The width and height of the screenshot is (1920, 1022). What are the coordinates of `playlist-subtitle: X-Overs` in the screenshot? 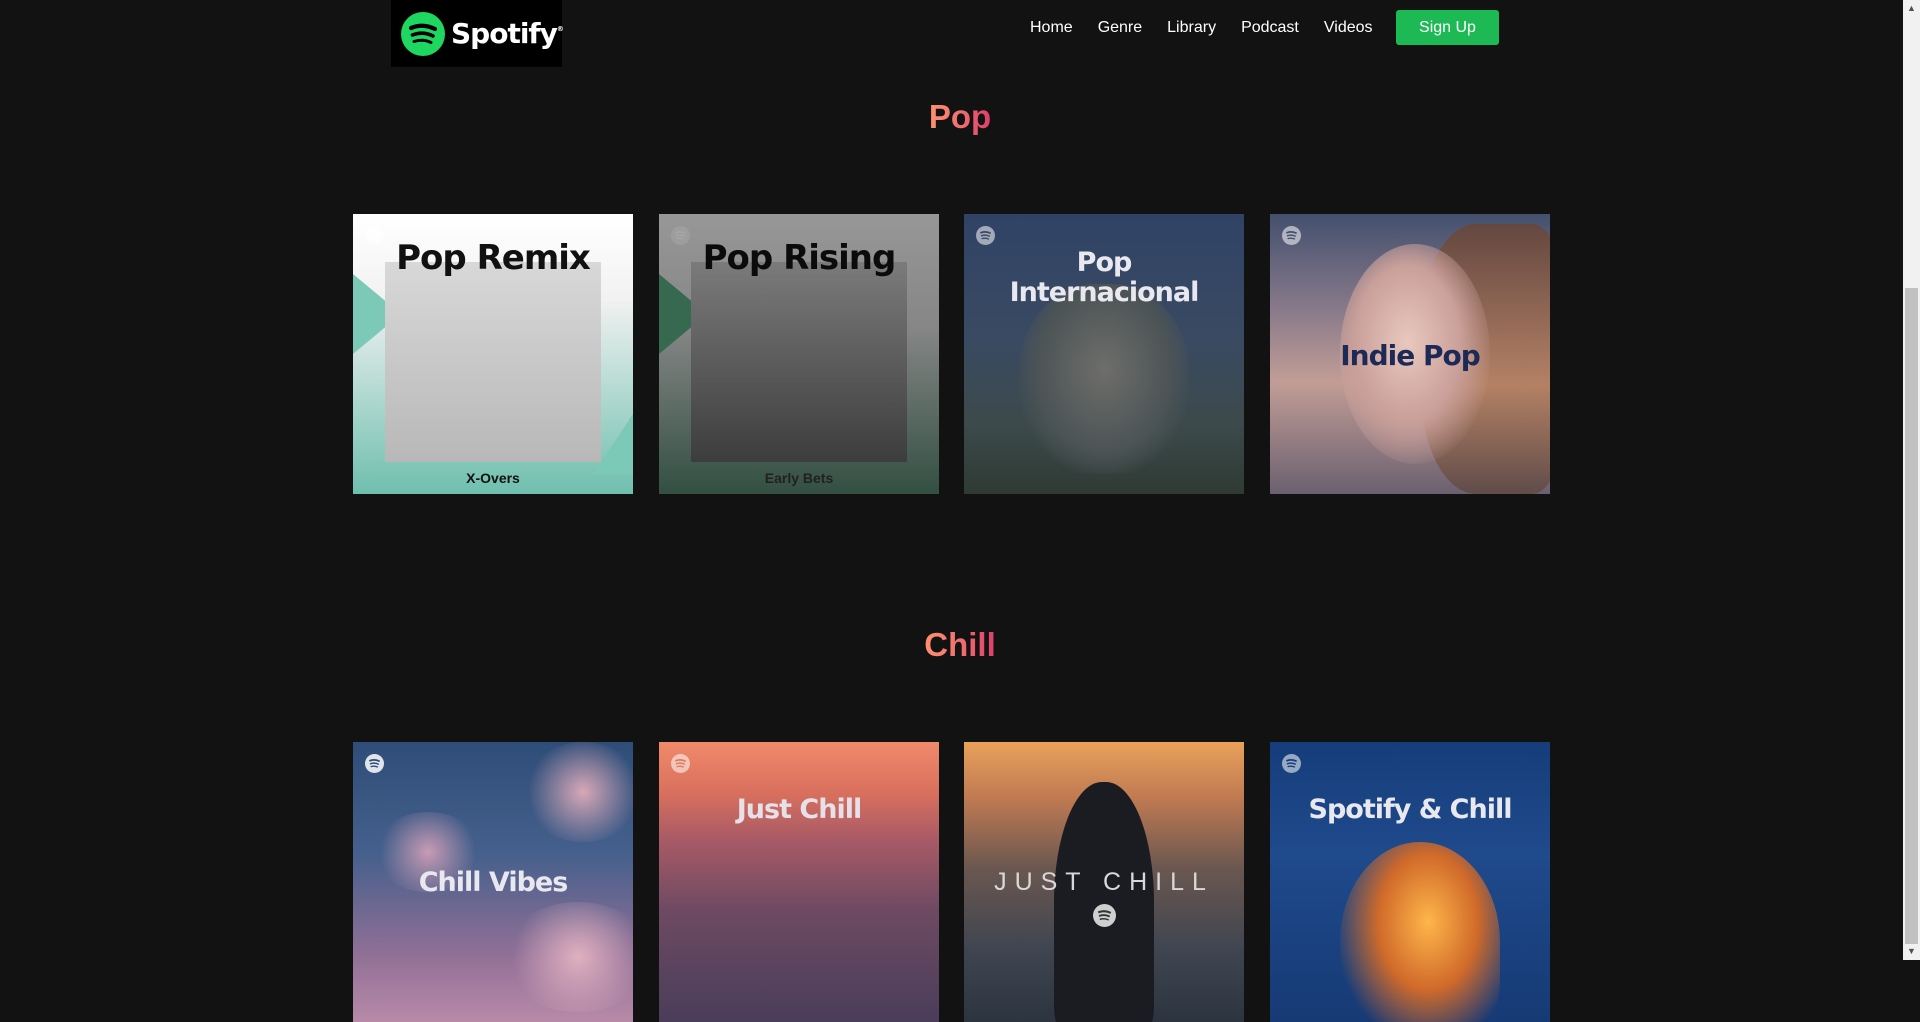 It's located at (493, 478).